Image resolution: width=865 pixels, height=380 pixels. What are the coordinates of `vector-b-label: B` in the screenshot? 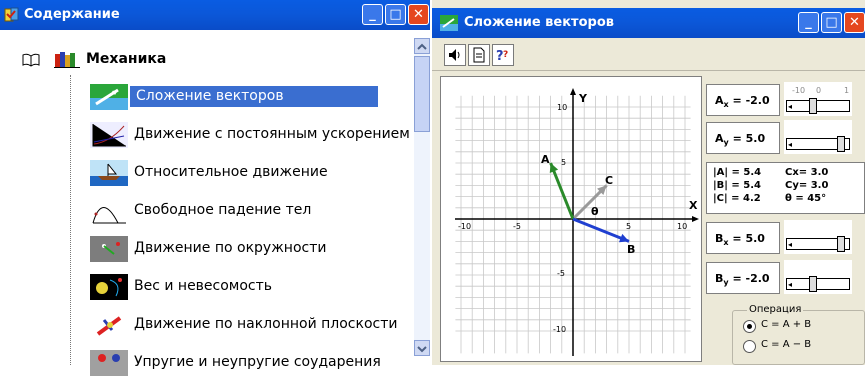 It's located at (631, 249).